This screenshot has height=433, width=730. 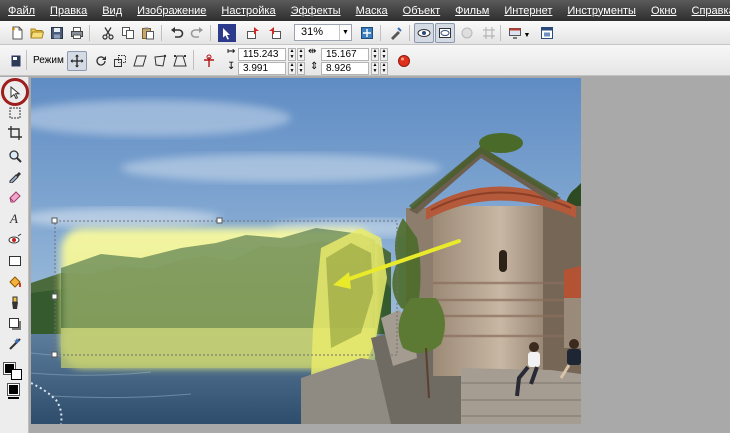 I want to click on menu-tools: Инструменты, so click(x=601, y=11).